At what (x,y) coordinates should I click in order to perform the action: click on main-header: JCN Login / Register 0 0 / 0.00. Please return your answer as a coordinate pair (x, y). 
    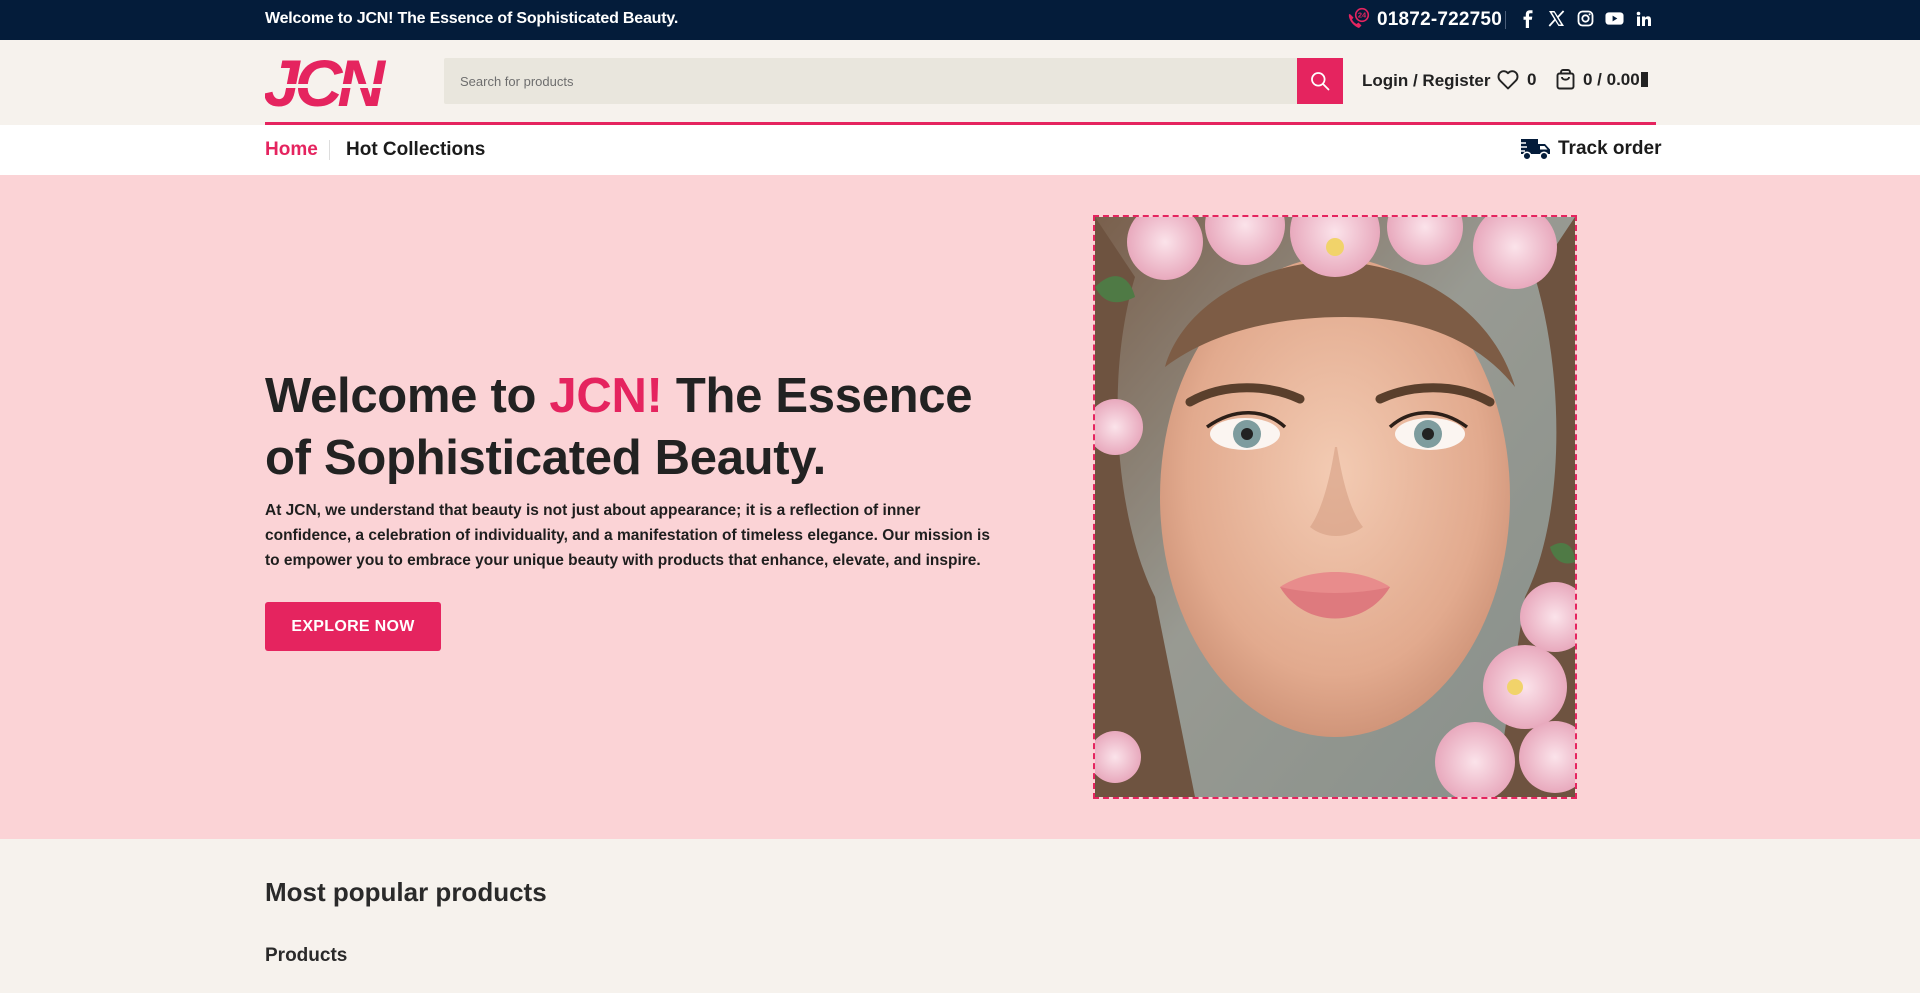
    Looking at the image, I should click on (960, 82).